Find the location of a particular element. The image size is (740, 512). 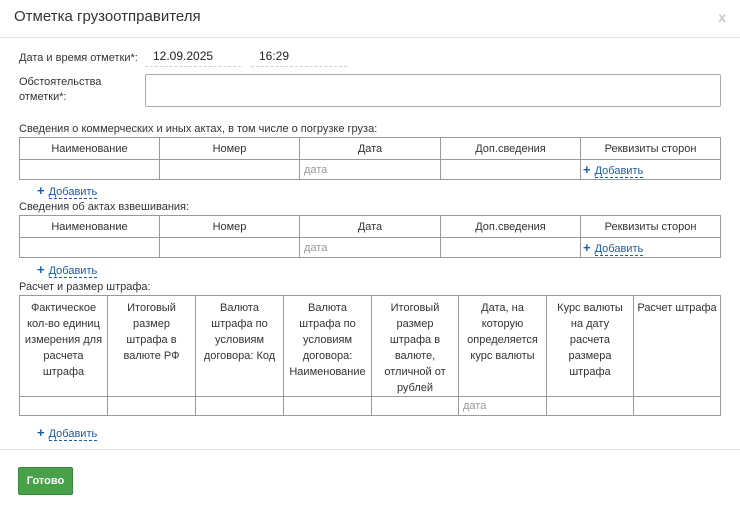

rate-date-cell: дата is located at coordinates (502, 406).